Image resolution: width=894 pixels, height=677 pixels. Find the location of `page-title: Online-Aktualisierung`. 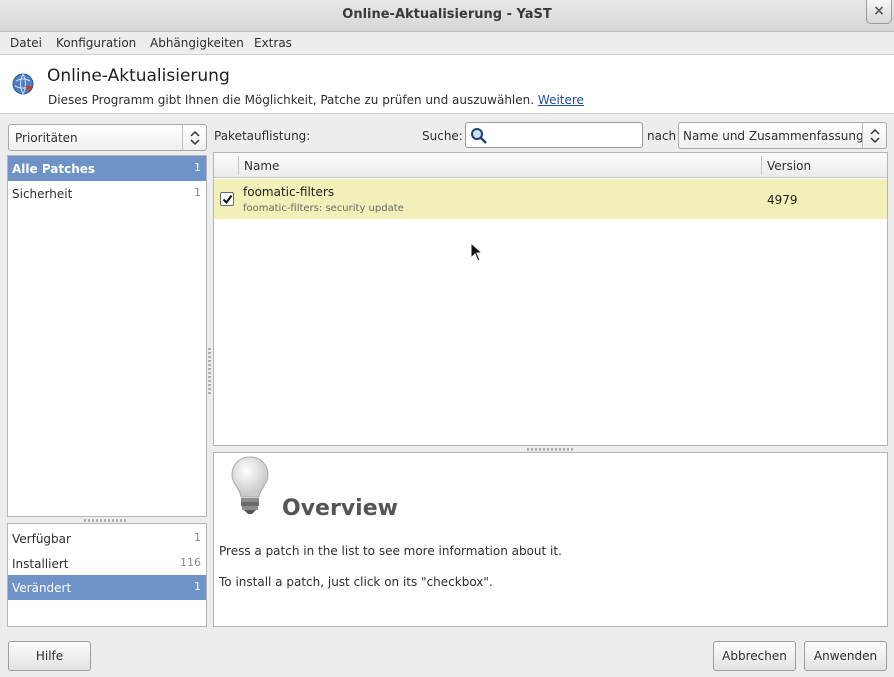

page-title: Online-Aktualisierung is located at coordinates (138, 76).